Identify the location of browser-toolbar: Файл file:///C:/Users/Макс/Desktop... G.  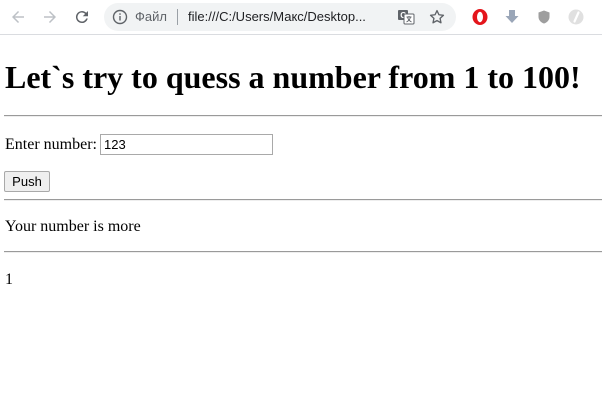
(301, 17).